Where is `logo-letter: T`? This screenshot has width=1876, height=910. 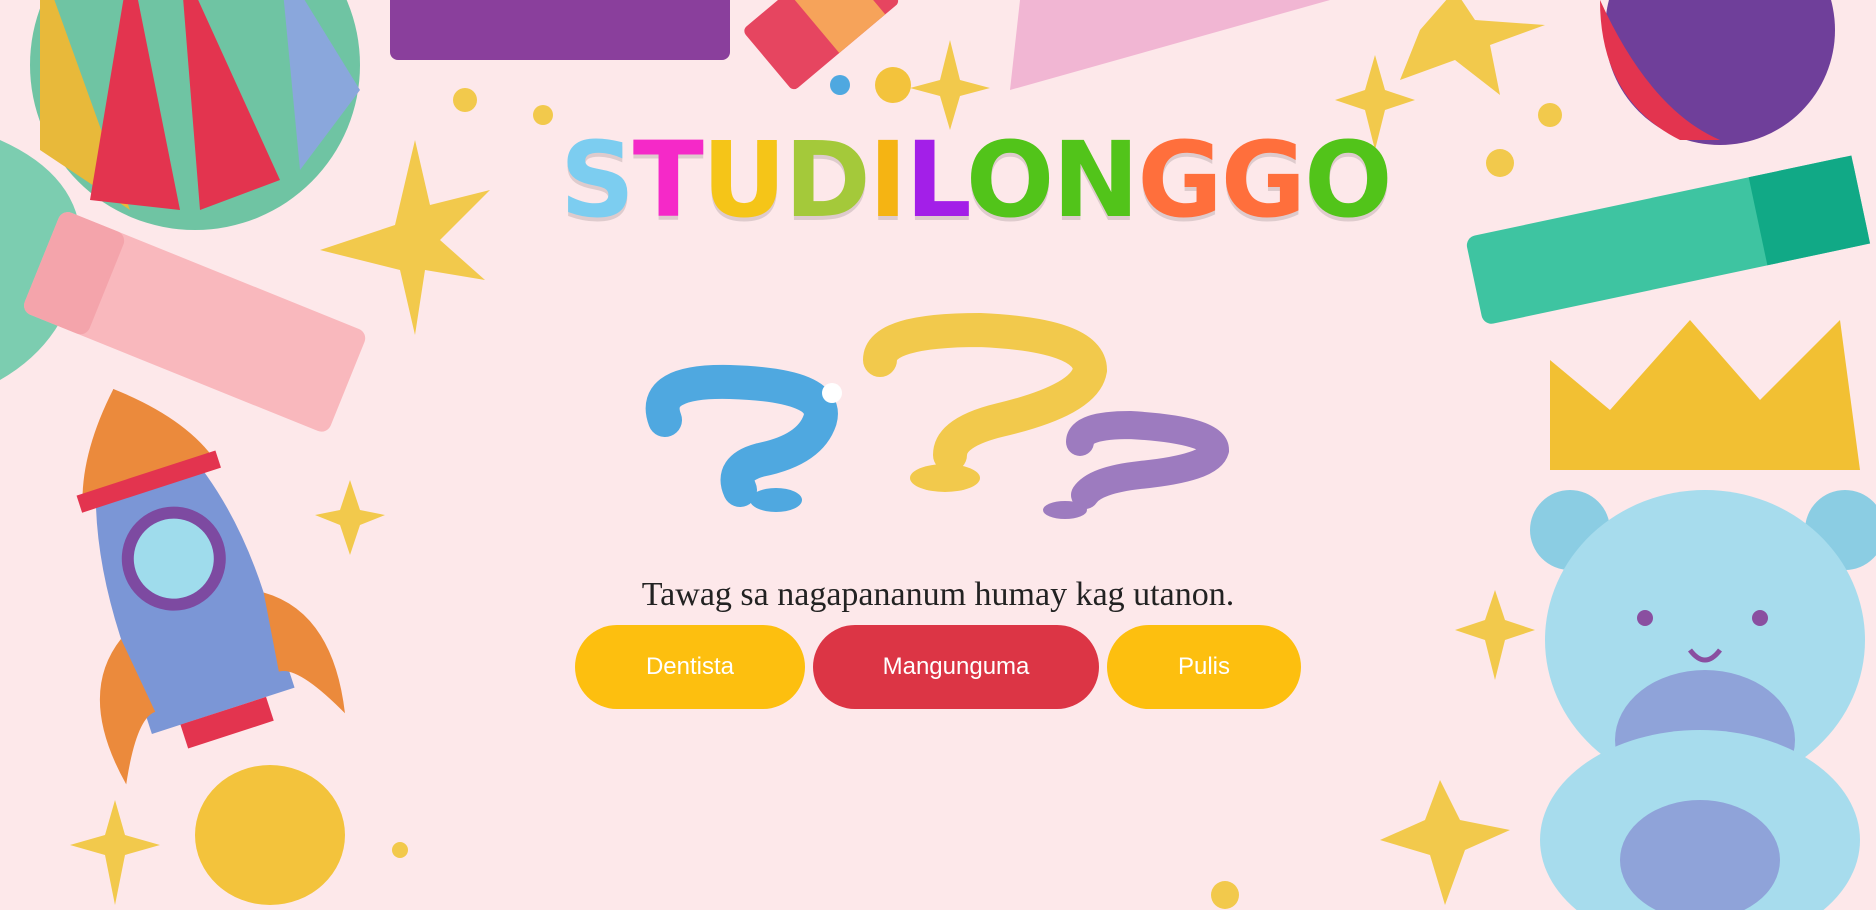 logo-letter: T is located at coordinates (668, 180).